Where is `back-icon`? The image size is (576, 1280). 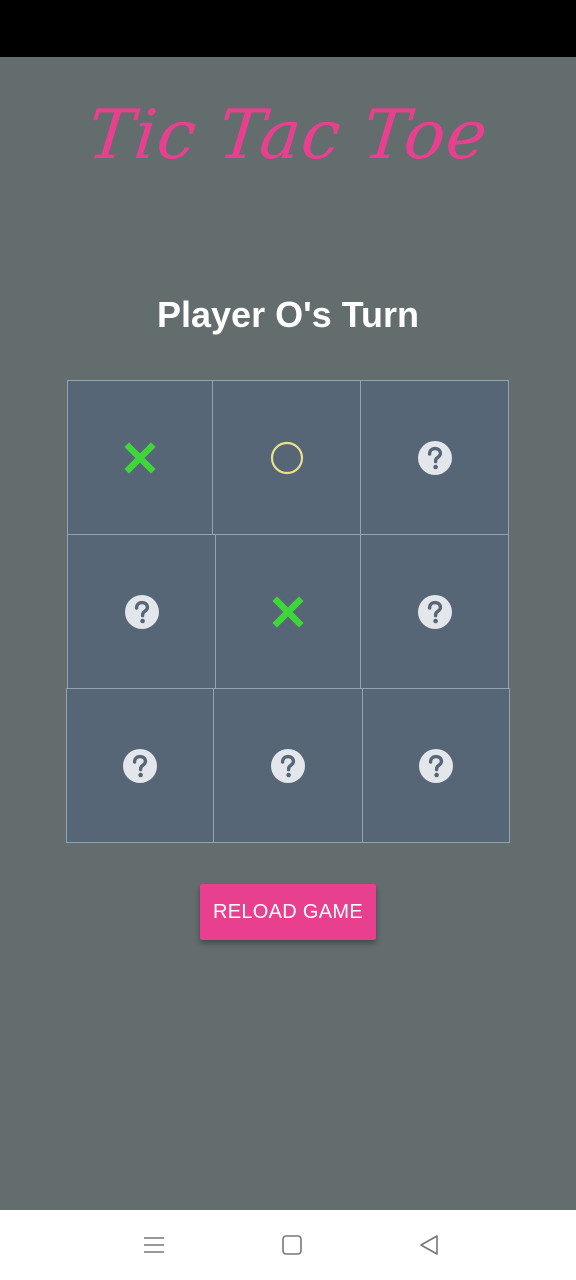
back-icon is located at coordinates (429, 1245).